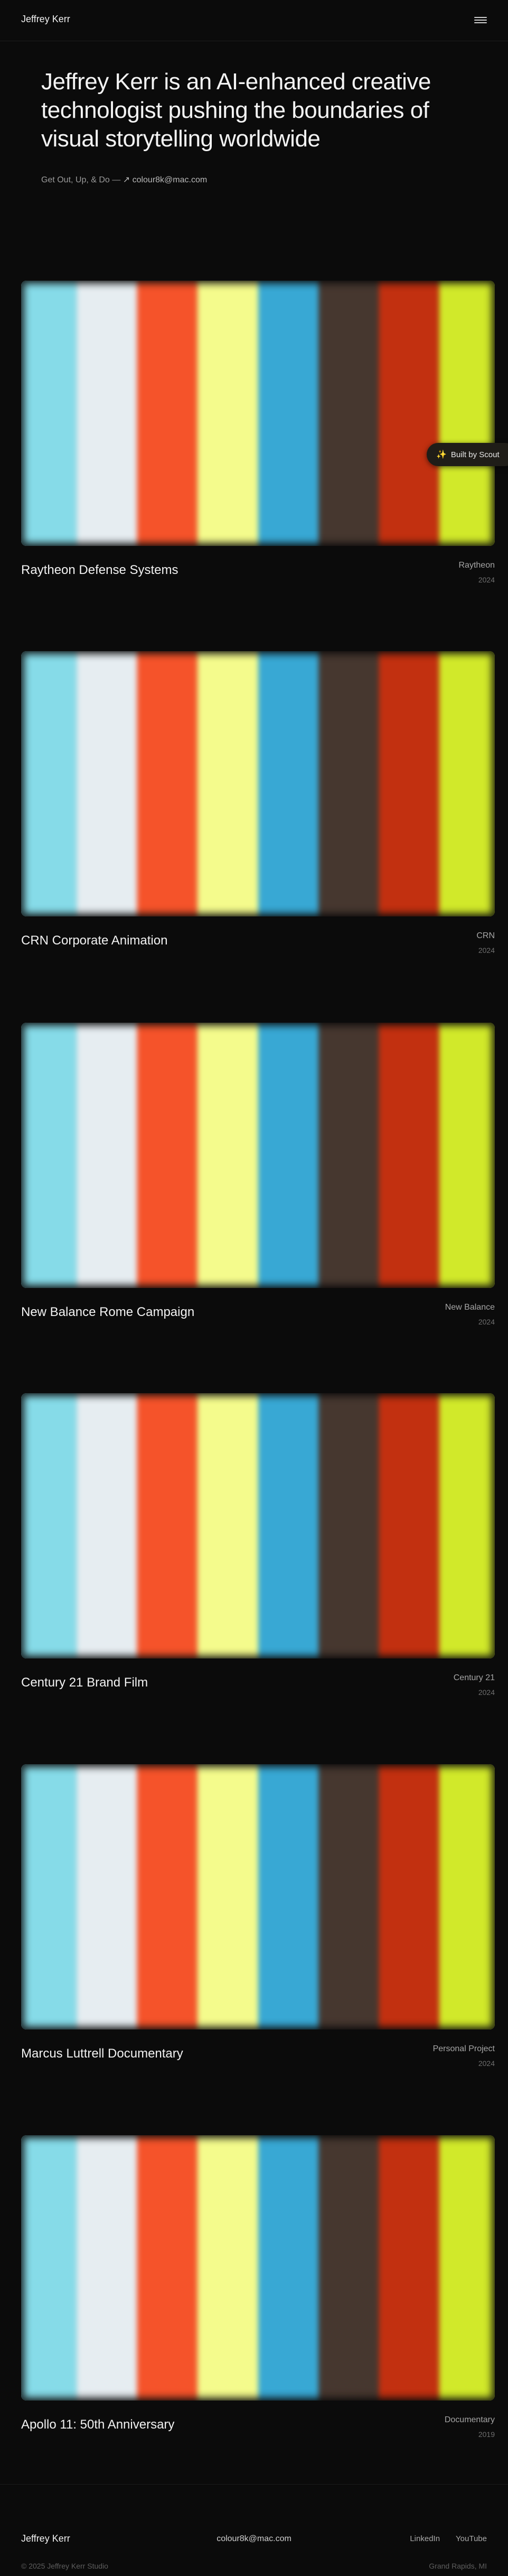 This screenshot has width=508, height=2576. Describe the element at coordinates (425, 2538) in the screenshot. I see `linkedin-link: LinkedIn` at that location.